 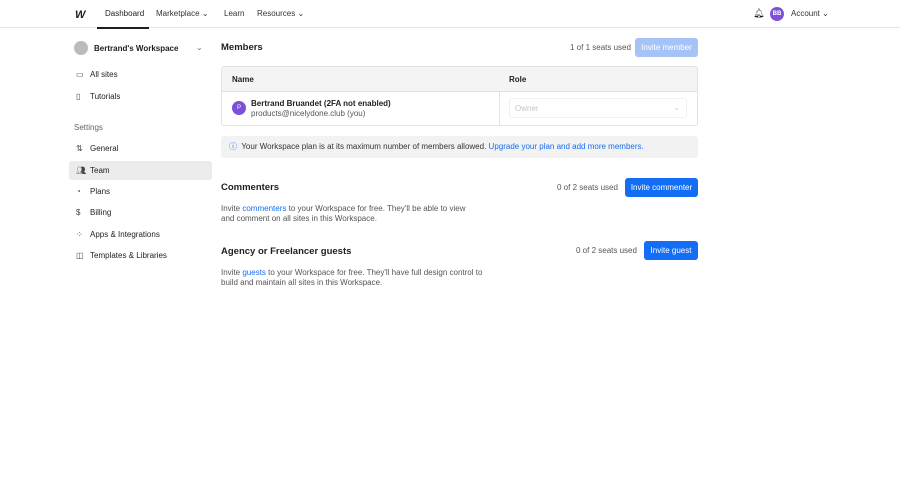 What do you see at coordinates (80, 255) in the screenshot?
I see `templates-icon: ◫` at bounding box center [80, 255].